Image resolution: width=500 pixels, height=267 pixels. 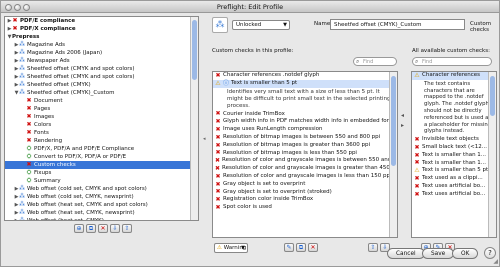 I want to click on check-row: ✖ Gray object is set to overprint, so click(x=305, y=185).